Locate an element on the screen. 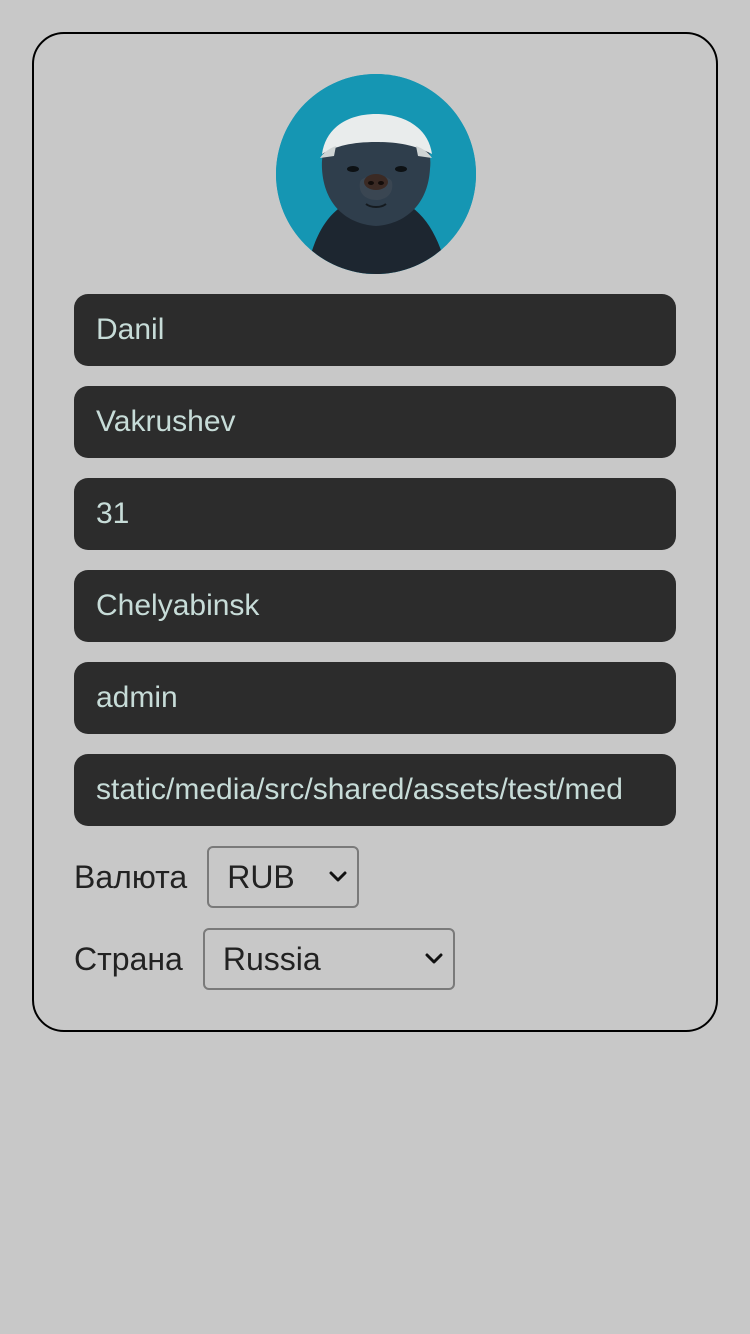 Image resolution: width=750 pixels, height=1334 pixels. country-selected-value: Russia is located at coordinates (271, 958).